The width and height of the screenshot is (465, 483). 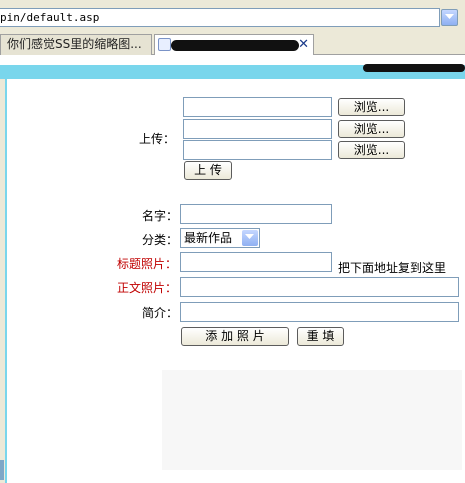 I want to click on tab-bar: 你们感觉SS里的缩略图... ✕, so click(x=232, y=44).